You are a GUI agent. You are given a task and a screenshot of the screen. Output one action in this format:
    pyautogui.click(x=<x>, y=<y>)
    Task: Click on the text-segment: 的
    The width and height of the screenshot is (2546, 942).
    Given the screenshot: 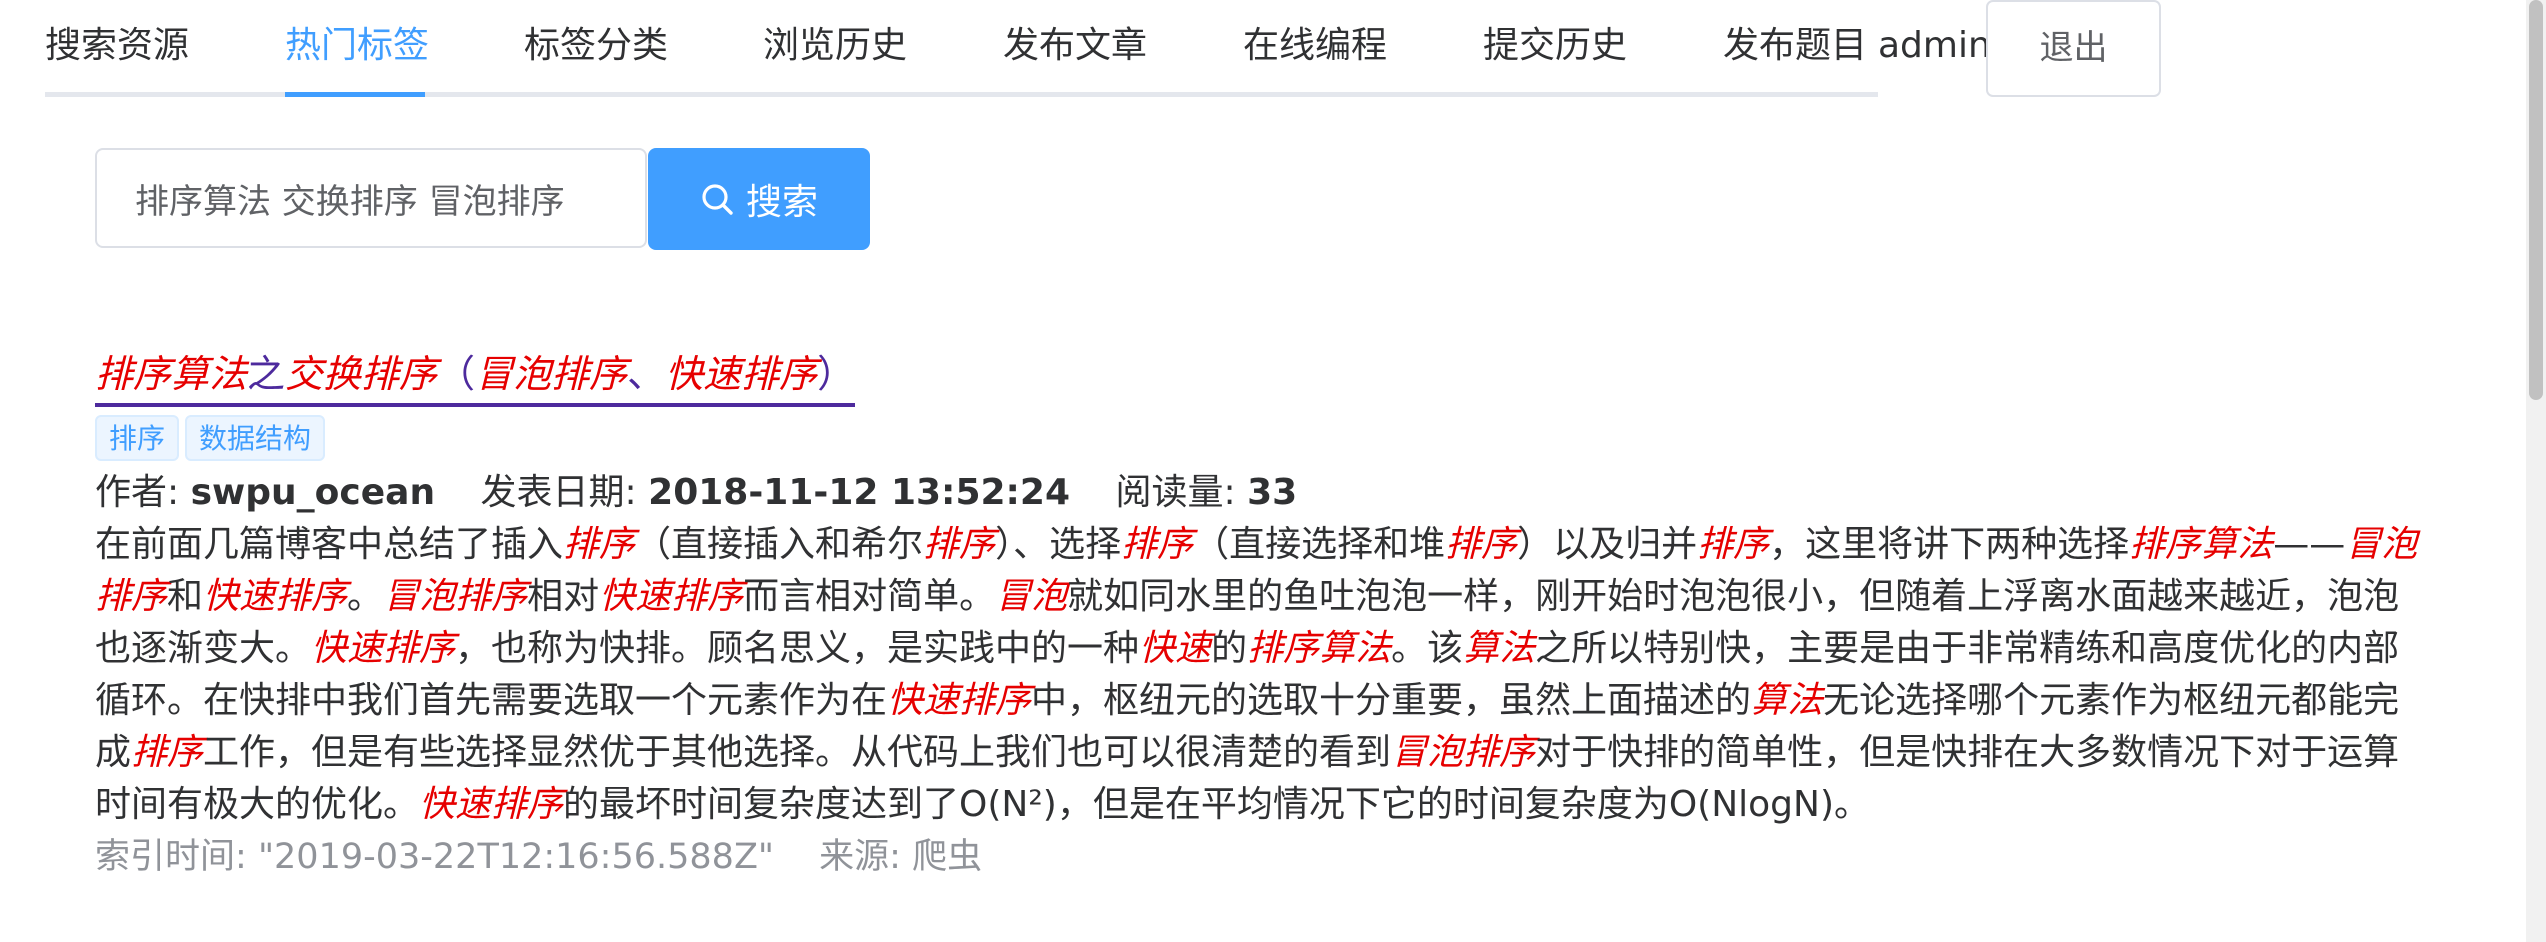 What is the action you would take?
    pyautogui.click(x=1229, y=648)
    